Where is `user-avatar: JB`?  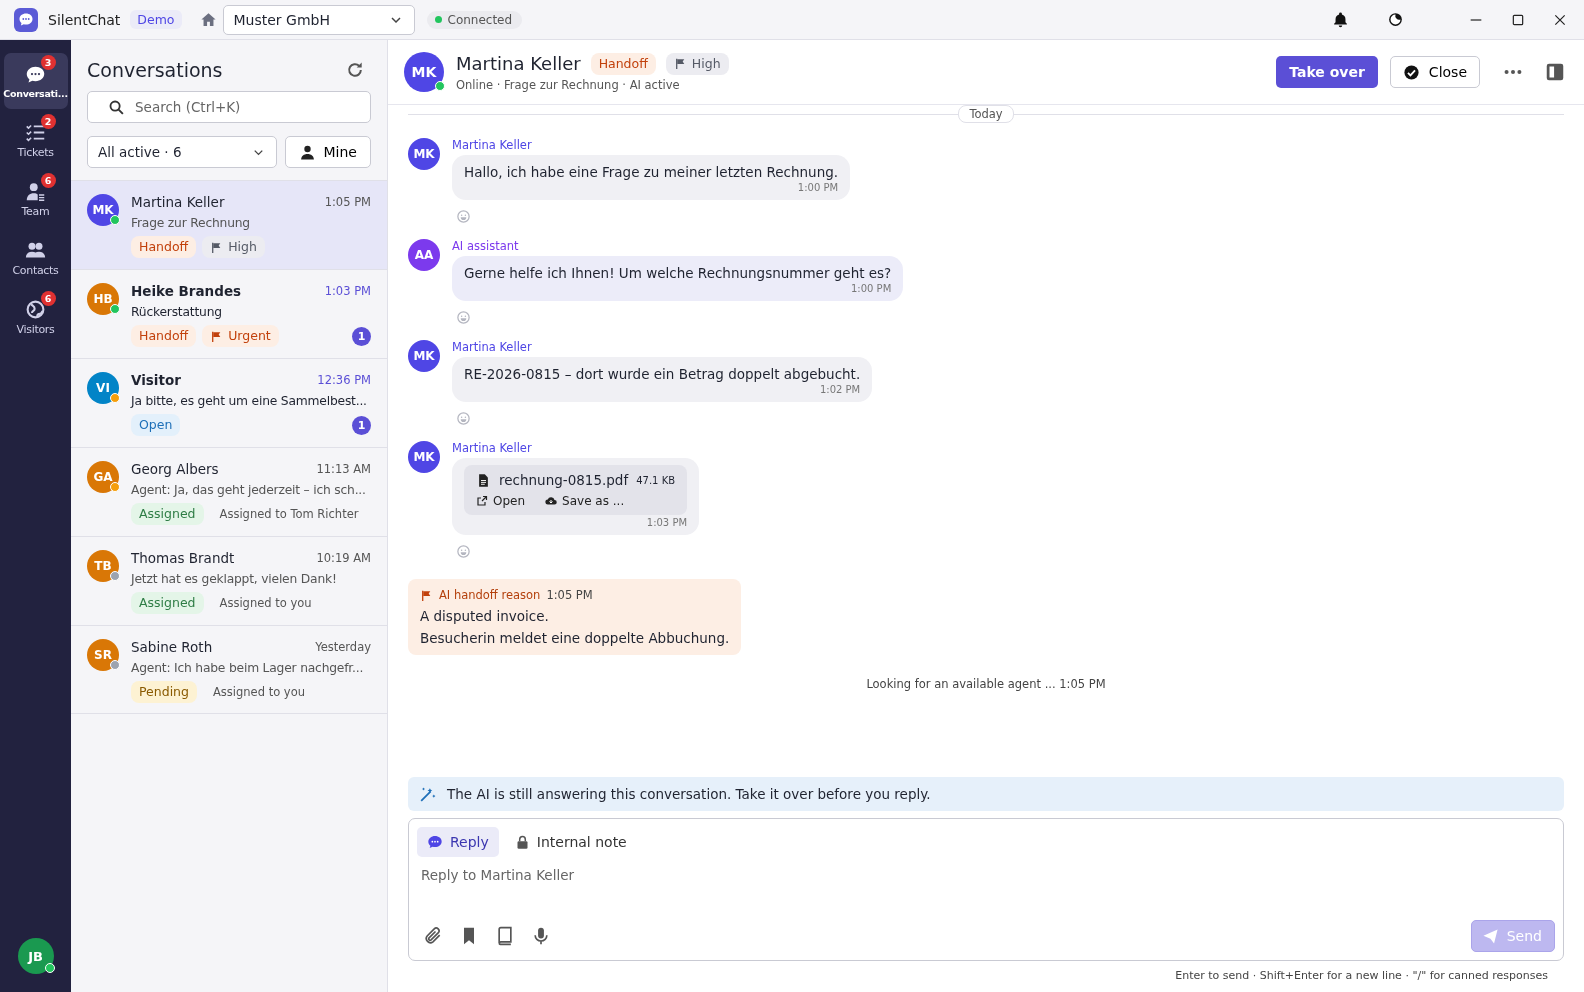 user-avatar: JB is located at coordinates (35, 956).